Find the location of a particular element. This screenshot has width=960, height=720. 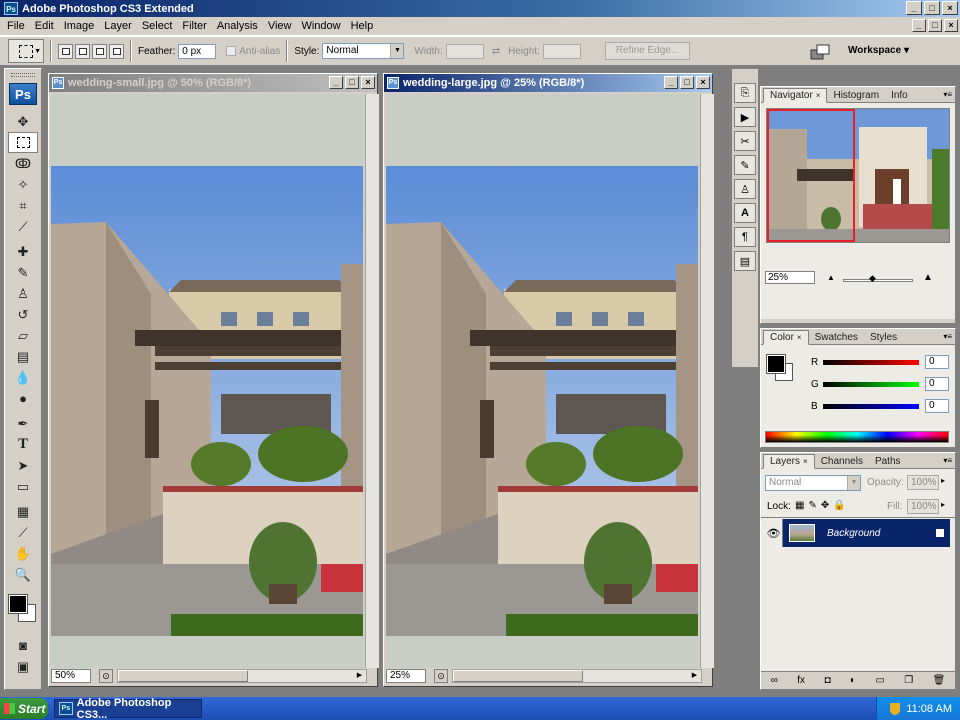

screen-mode-icon: ▣ is located at coordinates (23, 666).